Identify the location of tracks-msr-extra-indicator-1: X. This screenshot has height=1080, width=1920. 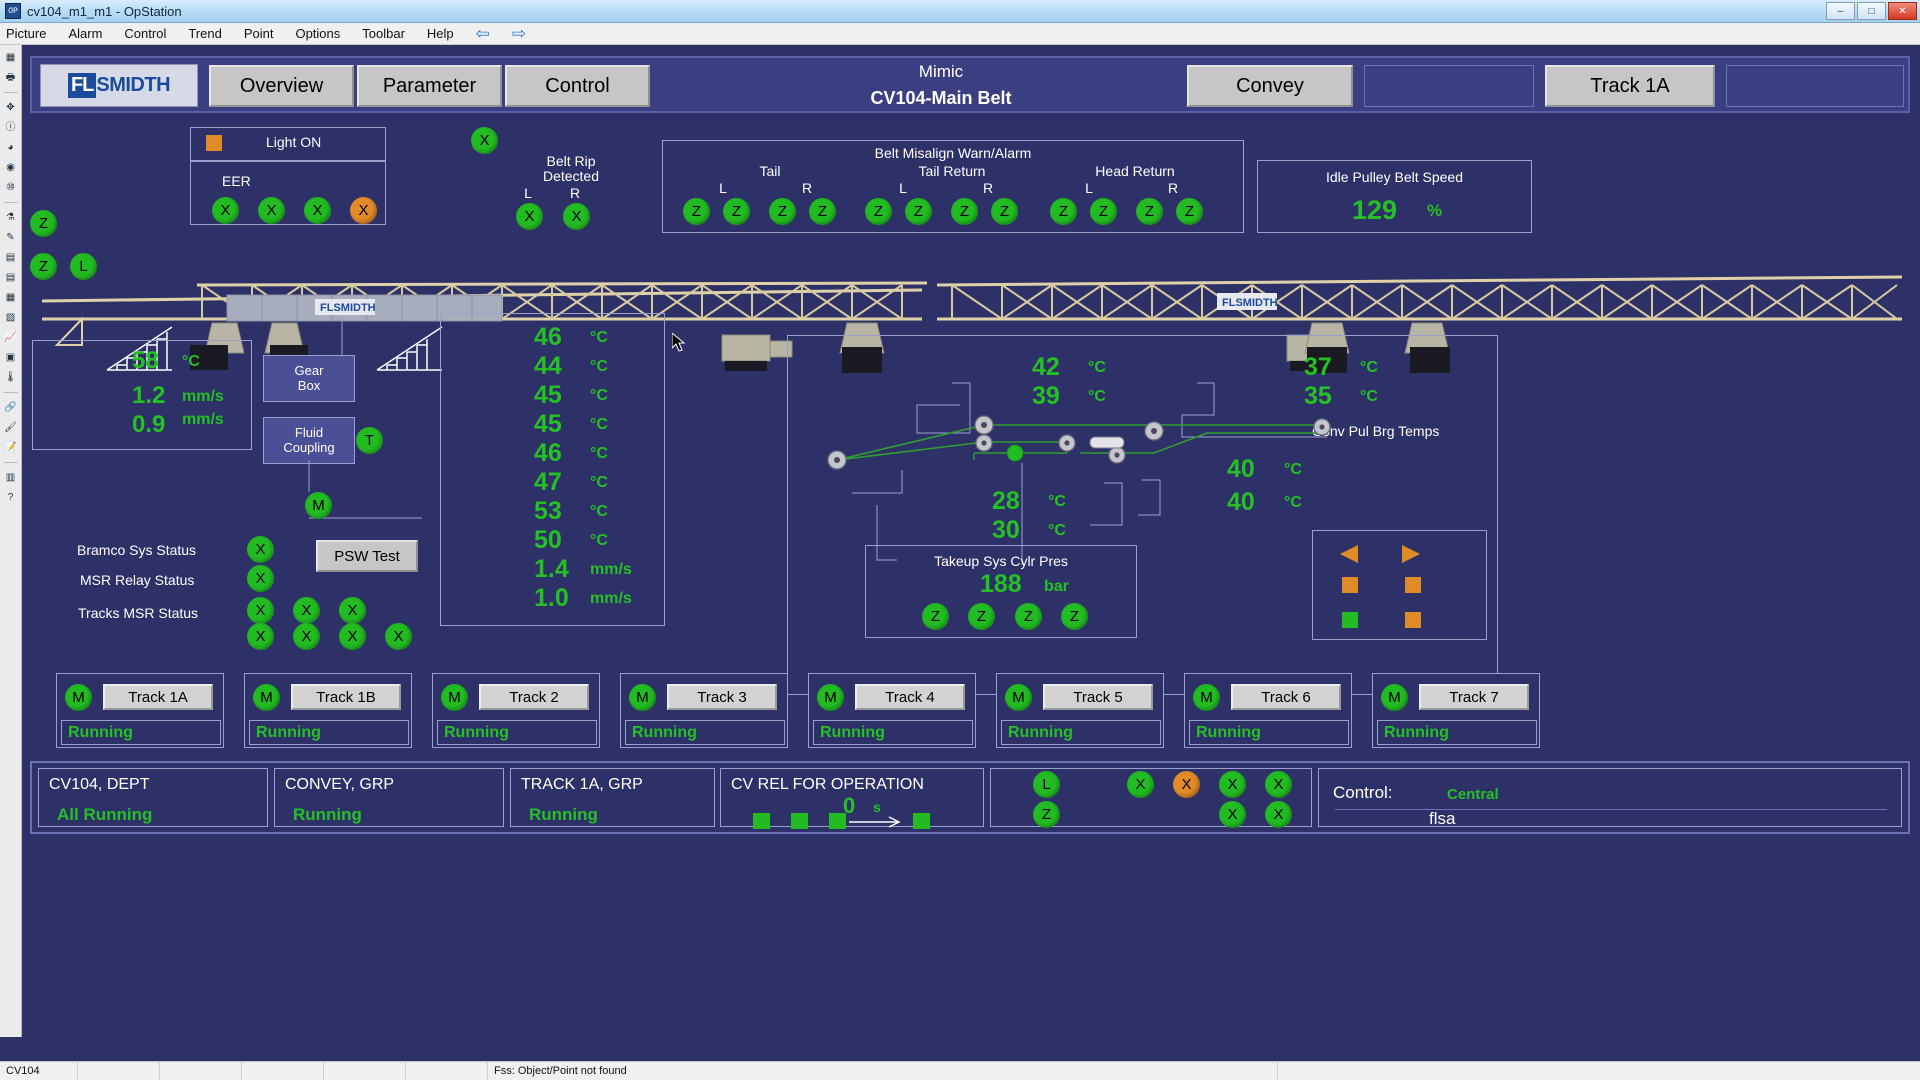
(260, 636).